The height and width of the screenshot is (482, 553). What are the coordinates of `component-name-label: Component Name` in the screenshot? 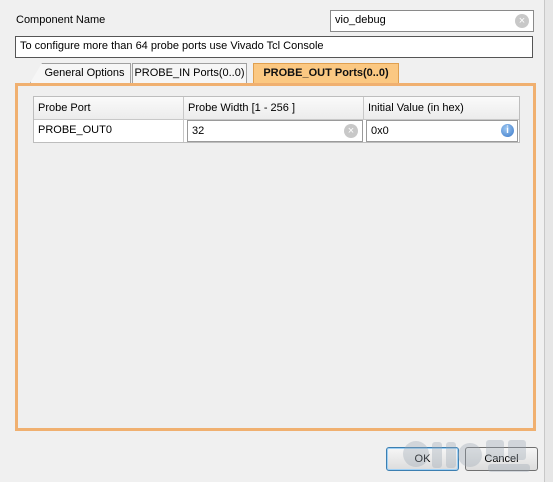 It's located at (61, 20).